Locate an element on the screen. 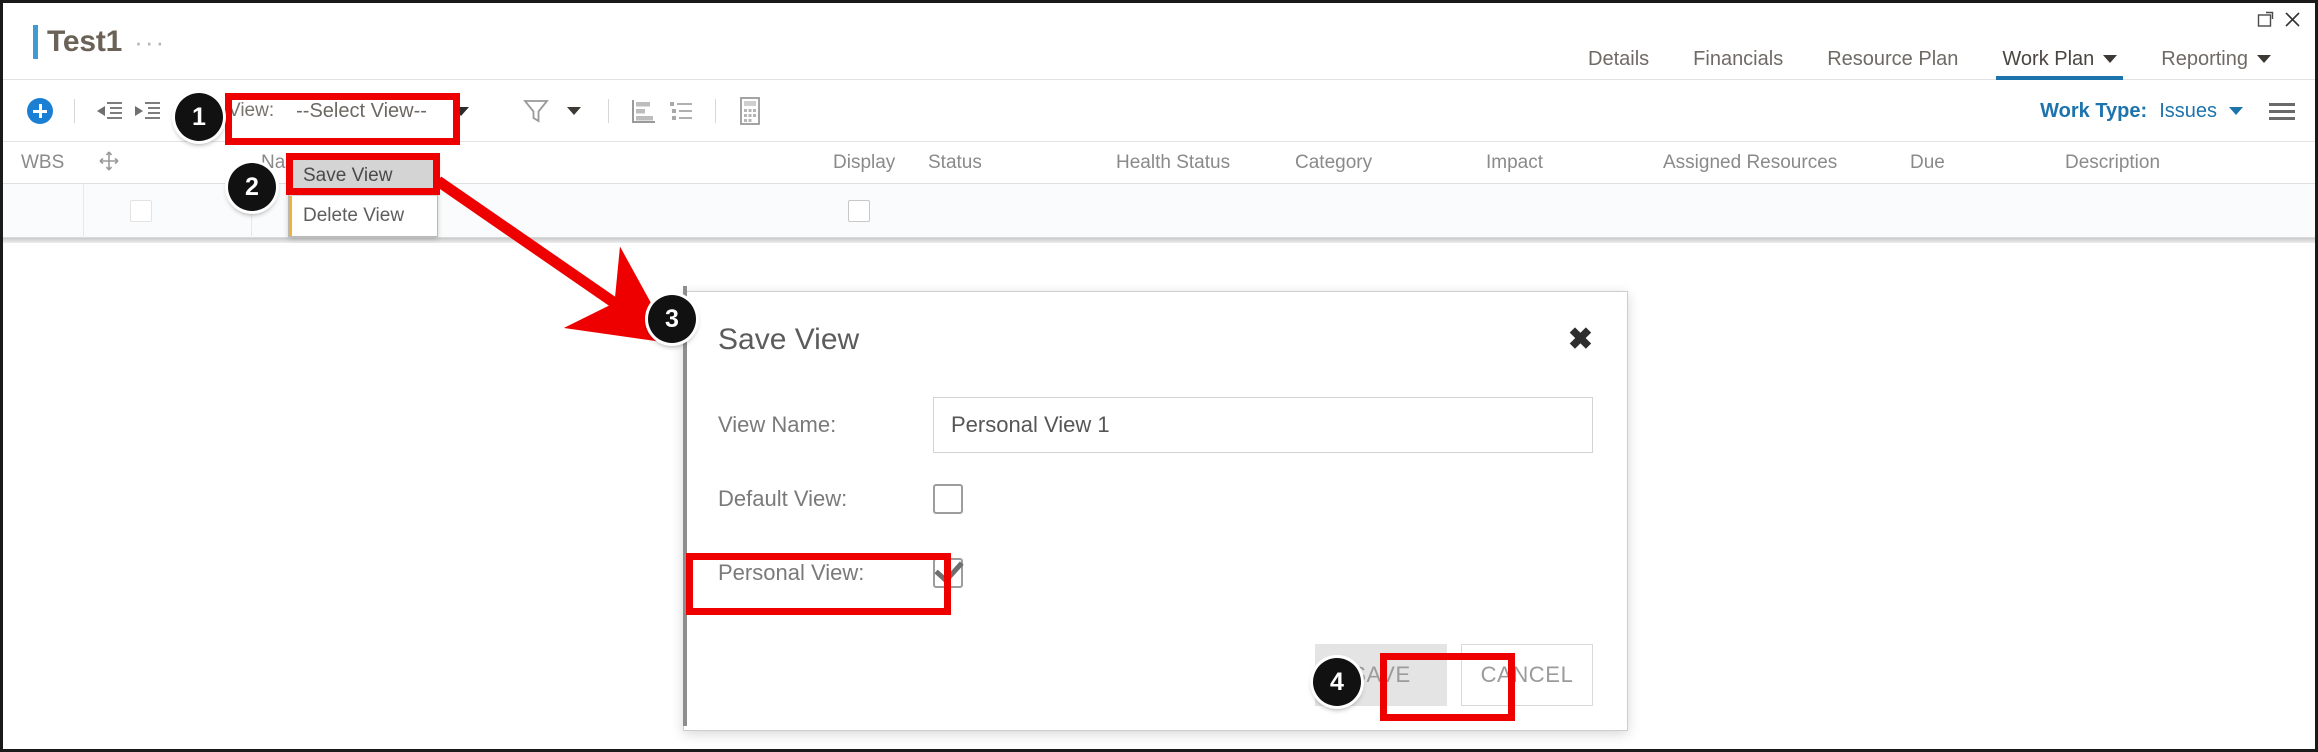 The image size is (2318, 752). more-options-icon: ··· is located at coordinates (150, 42).